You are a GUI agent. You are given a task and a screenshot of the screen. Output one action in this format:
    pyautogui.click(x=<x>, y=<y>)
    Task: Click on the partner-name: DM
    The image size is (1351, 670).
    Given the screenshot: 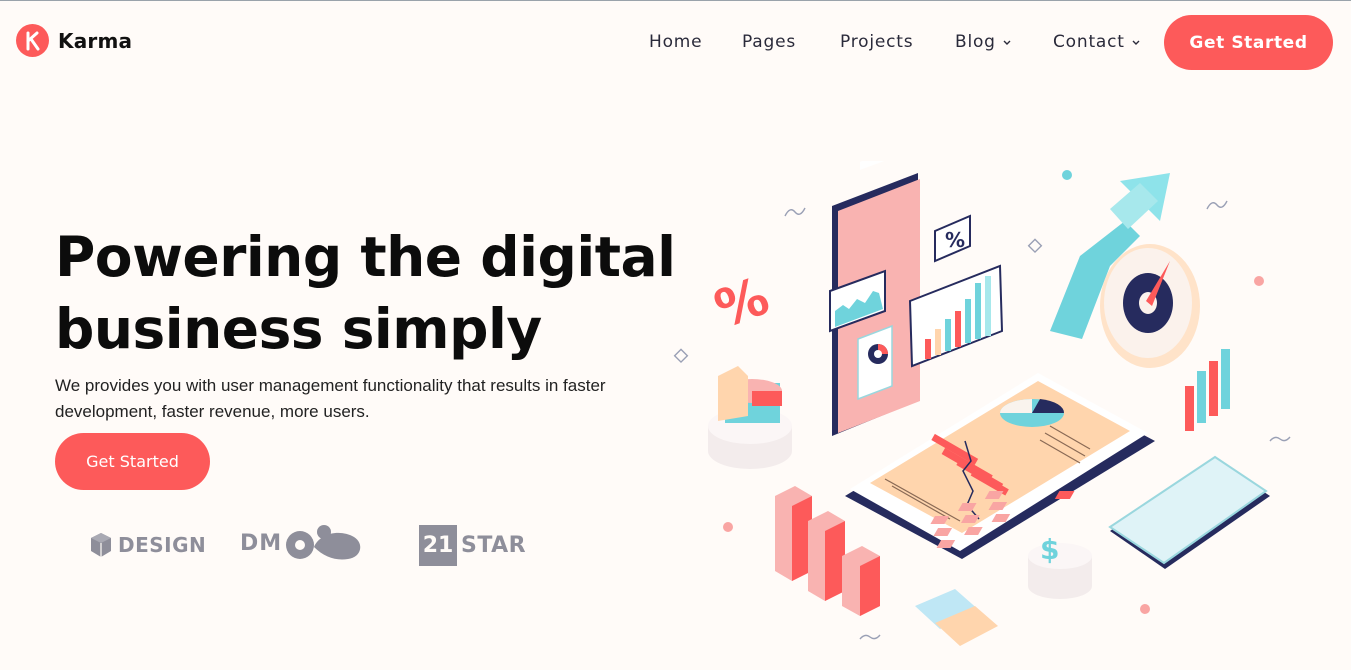 What is the action you would take?
    pyautogui.click(x=261, y=543)
    